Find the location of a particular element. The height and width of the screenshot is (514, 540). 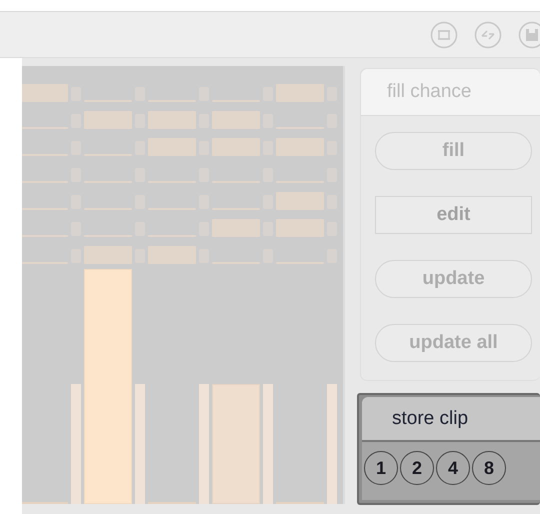

slot-button: 1 is located at coordinates (381, 468).